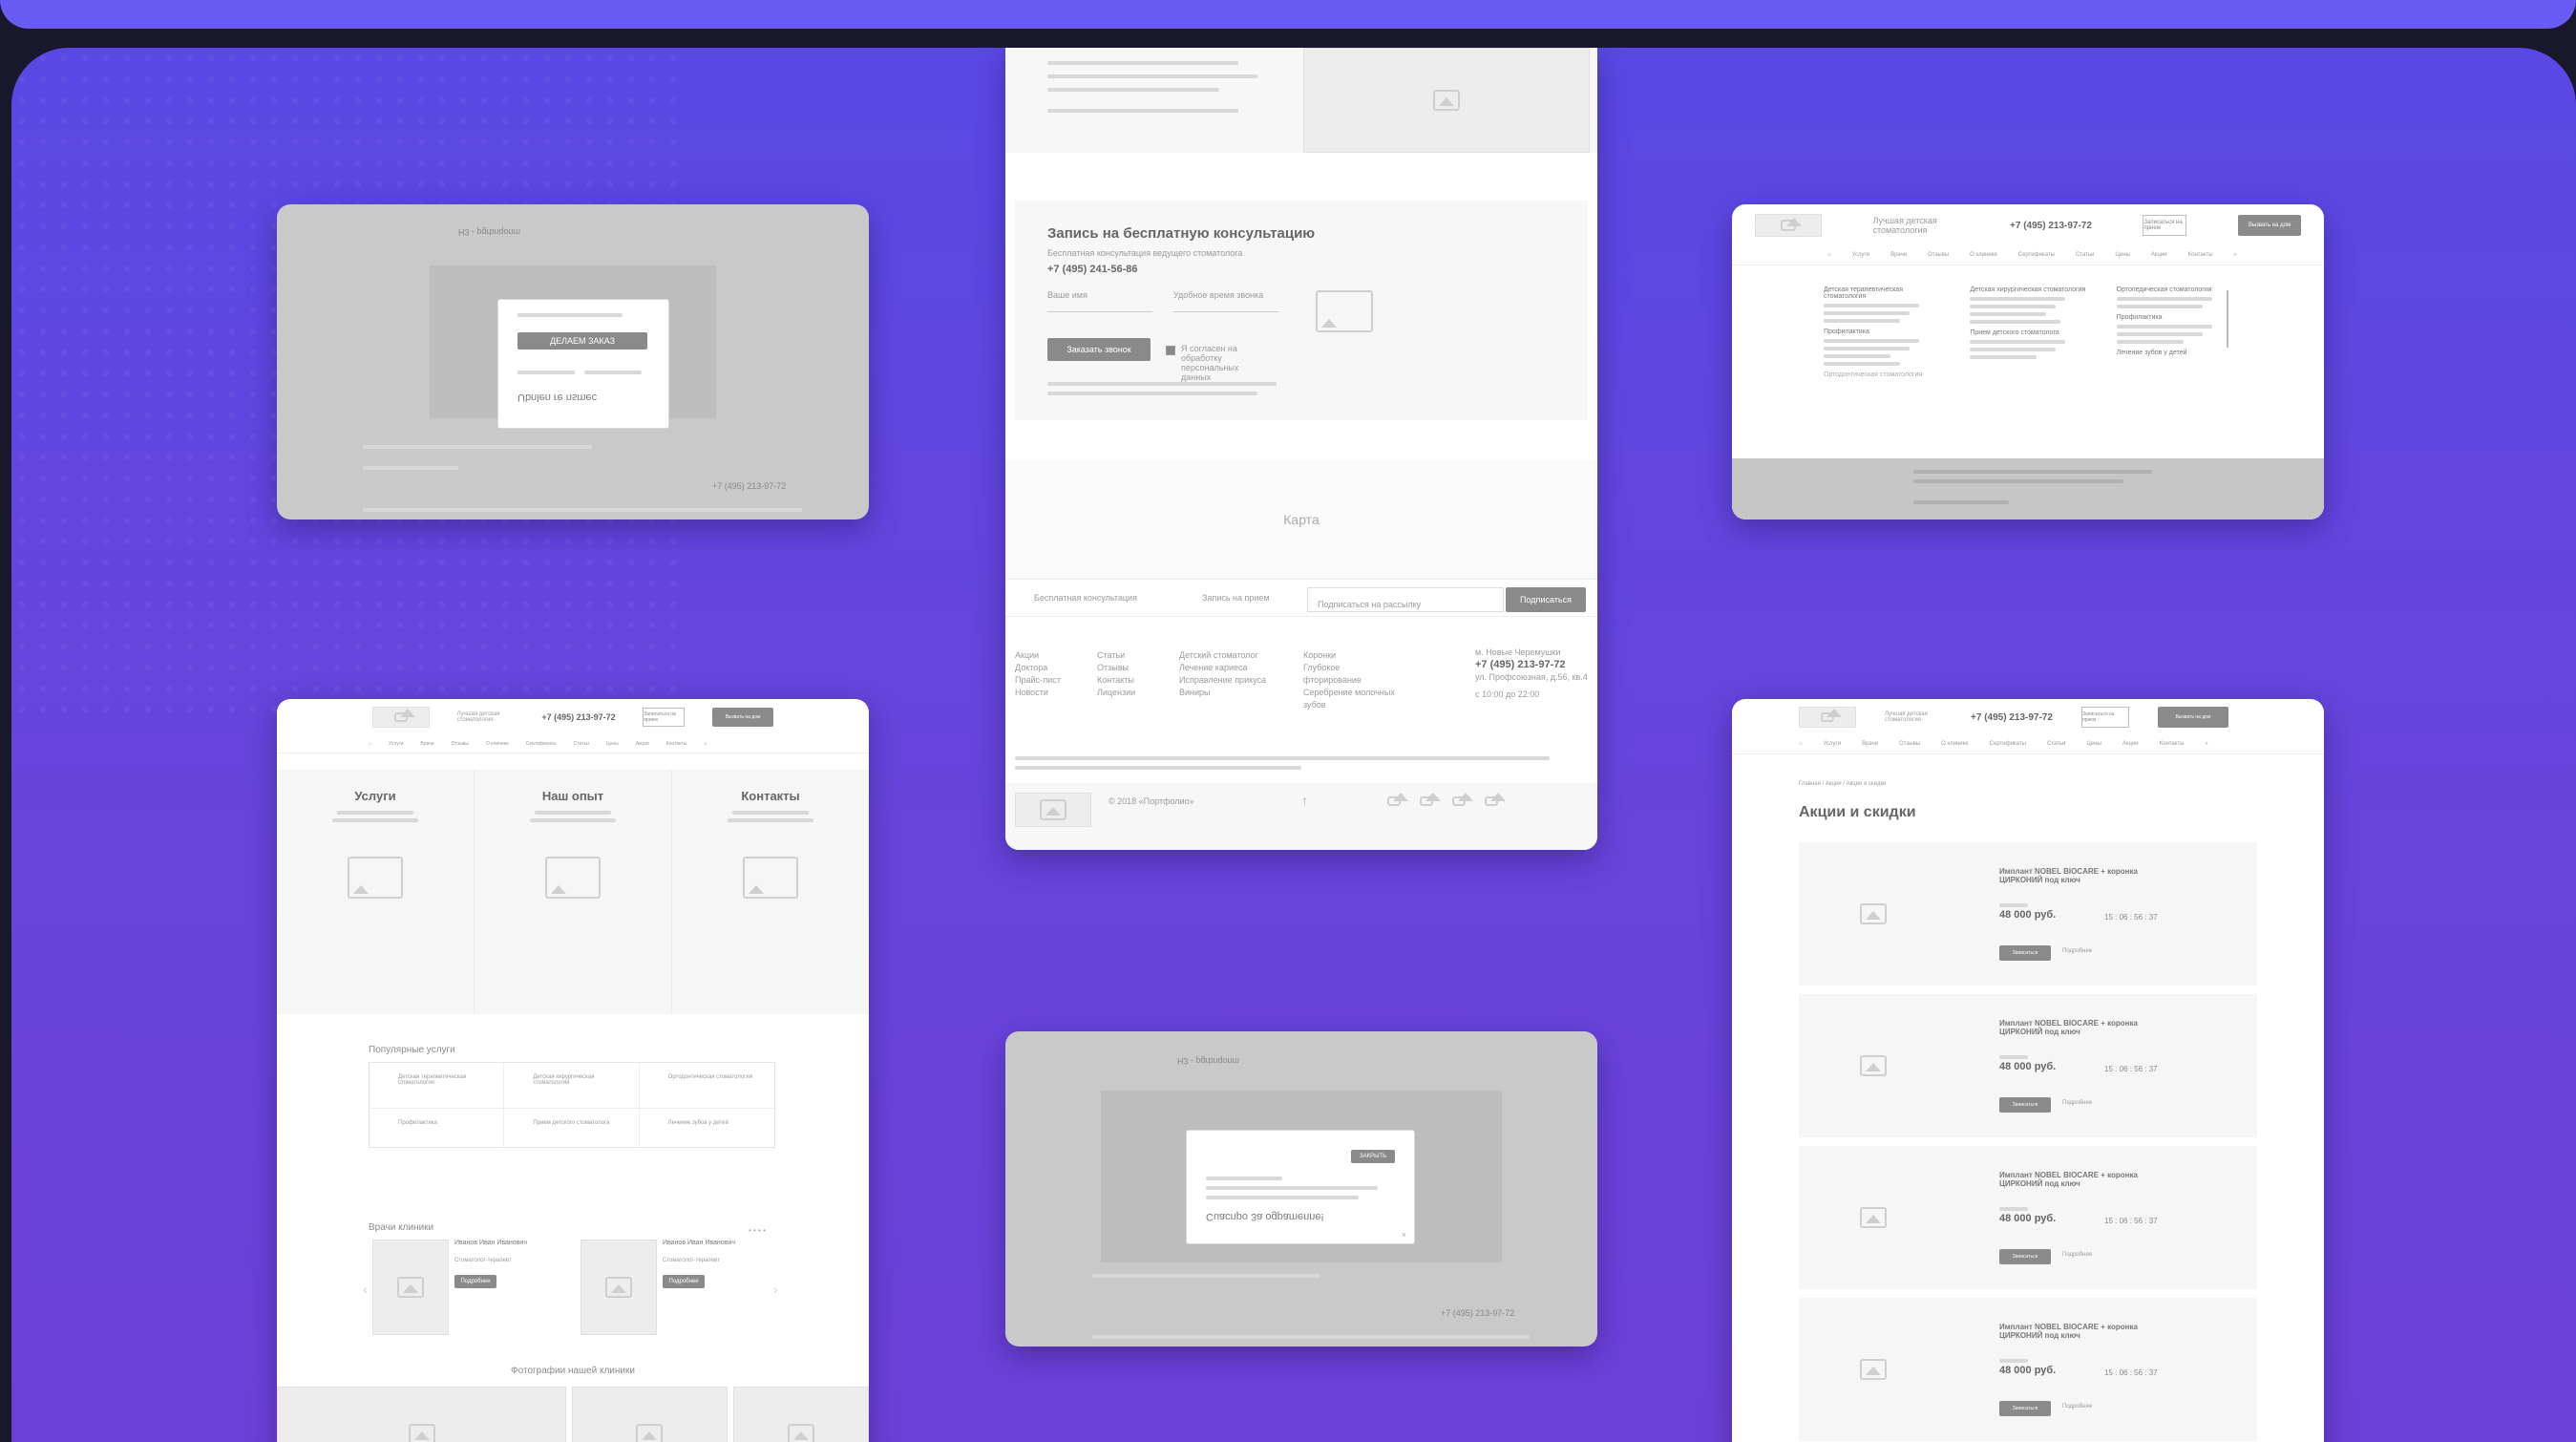 This screenshot has height=1442, width=2576. What do you see at coordinates (1041, 668) in the screenshot?
I see `footer-link: Доктора` at bounding box center [1041, 668].